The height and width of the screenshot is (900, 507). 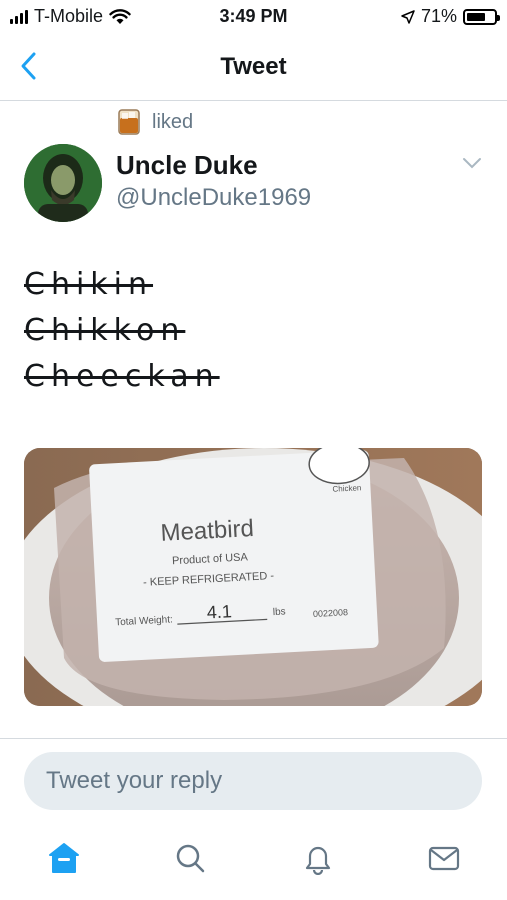 I want to click on nav-divider, so click(x=253, y=100).